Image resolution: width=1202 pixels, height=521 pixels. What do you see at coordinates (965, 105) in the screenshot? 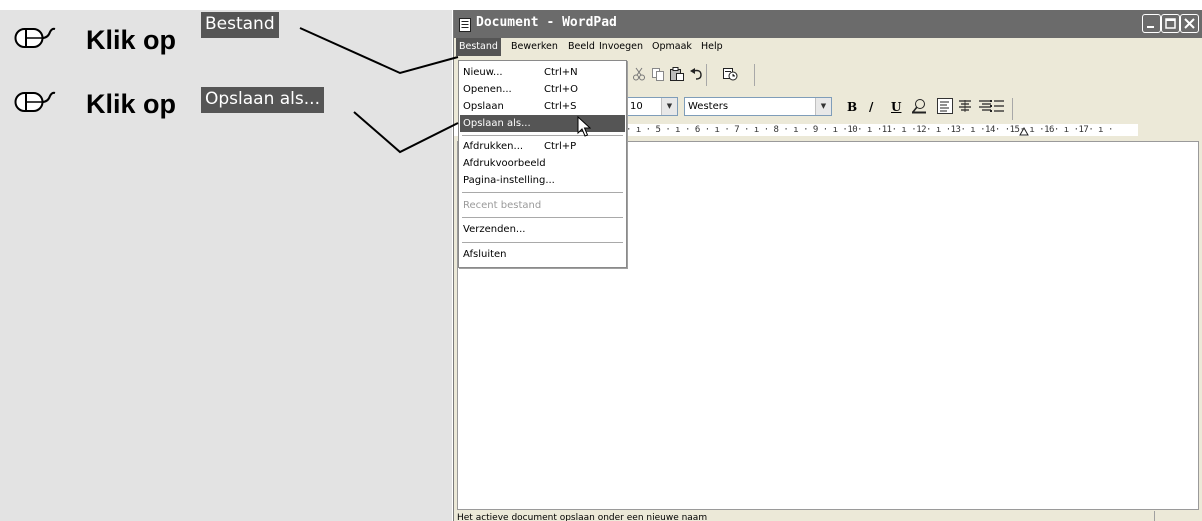
I see `align-center-icon` at bounding box center [965, 105].